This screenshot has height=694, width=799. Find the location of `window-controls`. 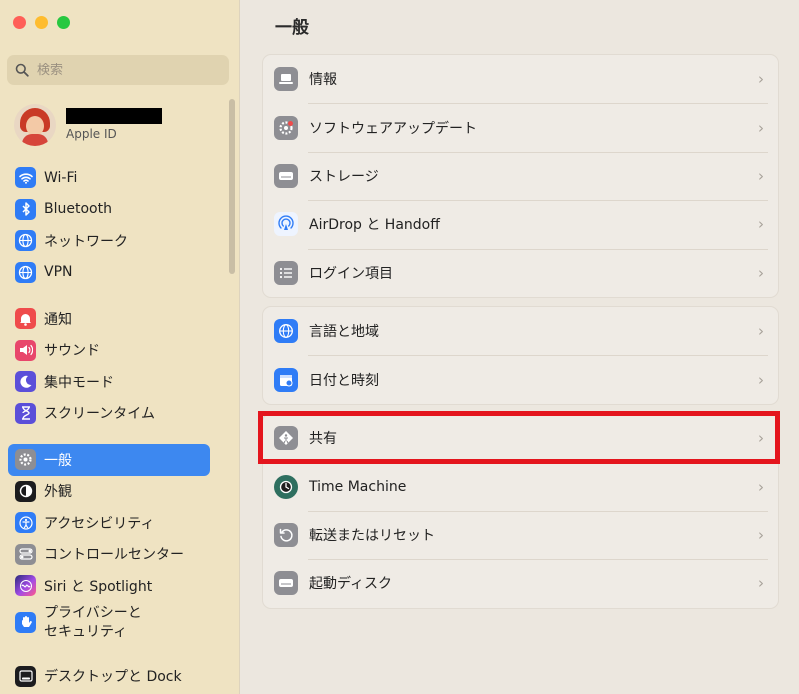

window-controls is located at coordinates (41, 22).